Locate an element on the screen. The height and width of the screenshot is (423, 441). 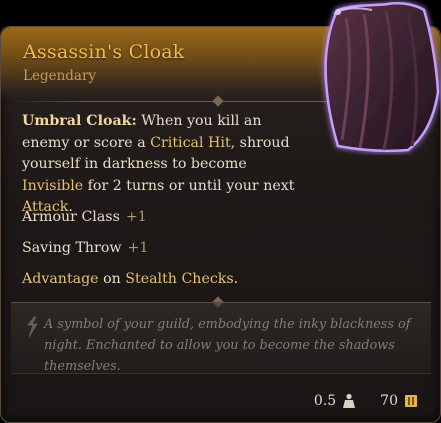
stat-saving-throw: Saving Throw +1 is located at coordinates (85, 248).